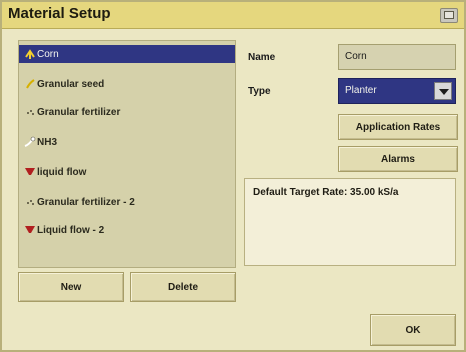 The image size is (466, 352). I want to click on list-item-label: liquid flow, so click(62, 172).